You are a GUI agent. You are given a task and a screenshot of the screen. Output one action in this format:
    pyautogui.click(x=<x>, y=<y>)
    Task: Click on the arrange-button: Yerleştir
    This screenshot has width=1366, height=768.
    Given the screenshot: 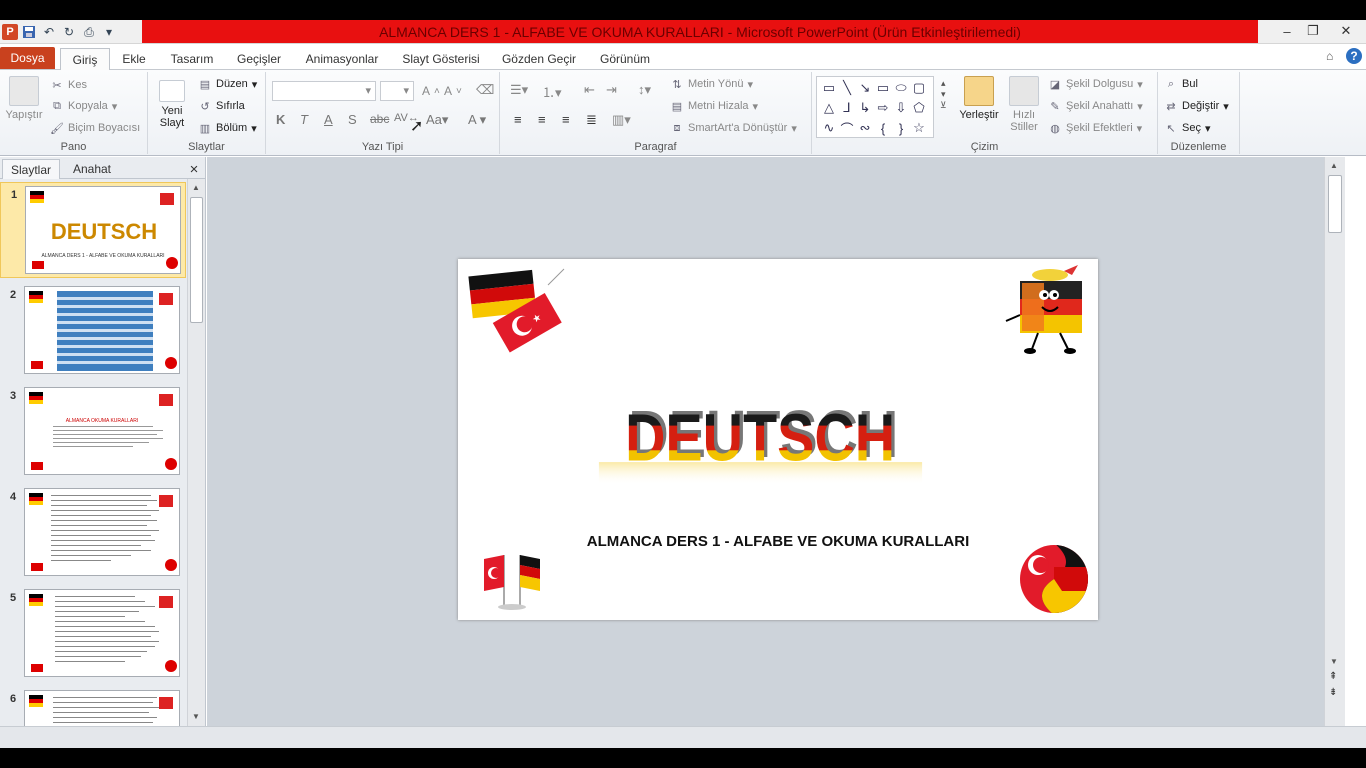 What is the action you would take?
    pyautogui.click(x=979, y=98)
    